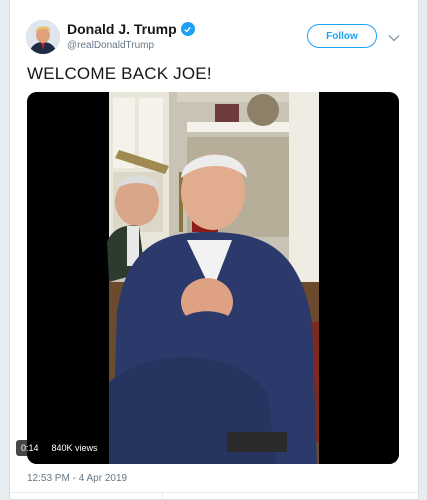 The image size is (427, 500). Describe the element at coordinates (162, 496) in the screenshot. I see `divider-tick` at that location.